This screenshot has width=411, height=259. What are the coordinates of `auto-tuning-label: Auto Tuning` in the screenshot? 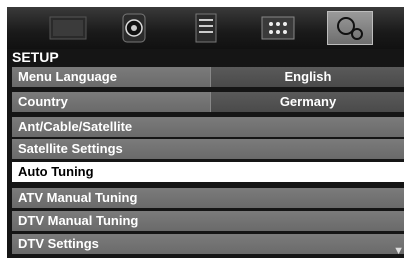 It's located at (56, 171).